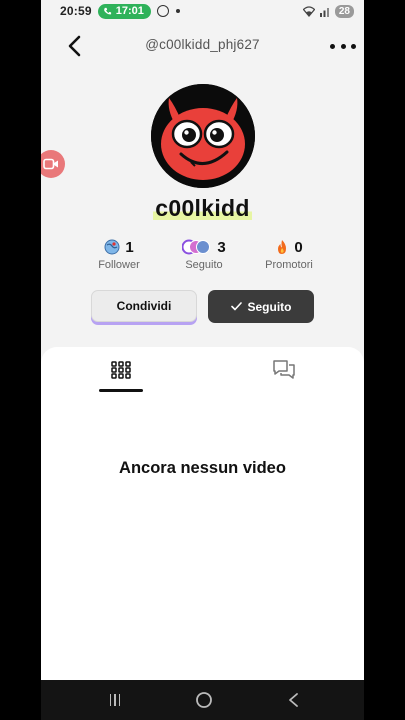 This screenshot has height=720, width=405. I want to click on tab-comments, so click(284, 370).